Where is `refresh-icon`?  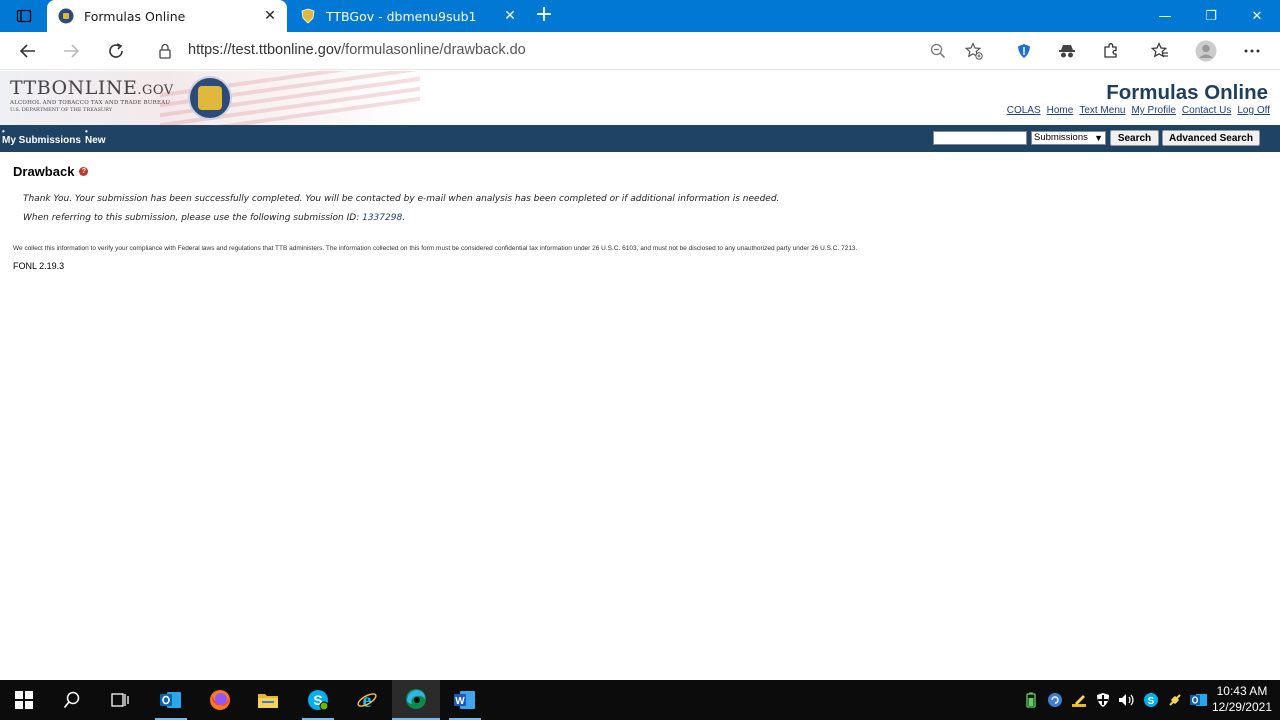
refresh-icon is located at coordinates (116, 51).